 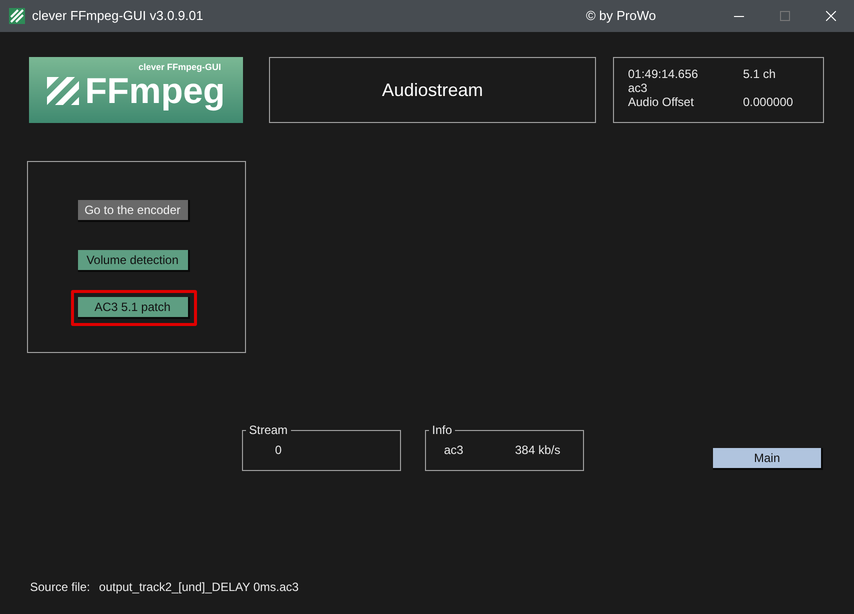 What do you see at coordinates (638, 88) in the screenshot?
I see `codec-text: ac3` at bounding box center [638, 88].